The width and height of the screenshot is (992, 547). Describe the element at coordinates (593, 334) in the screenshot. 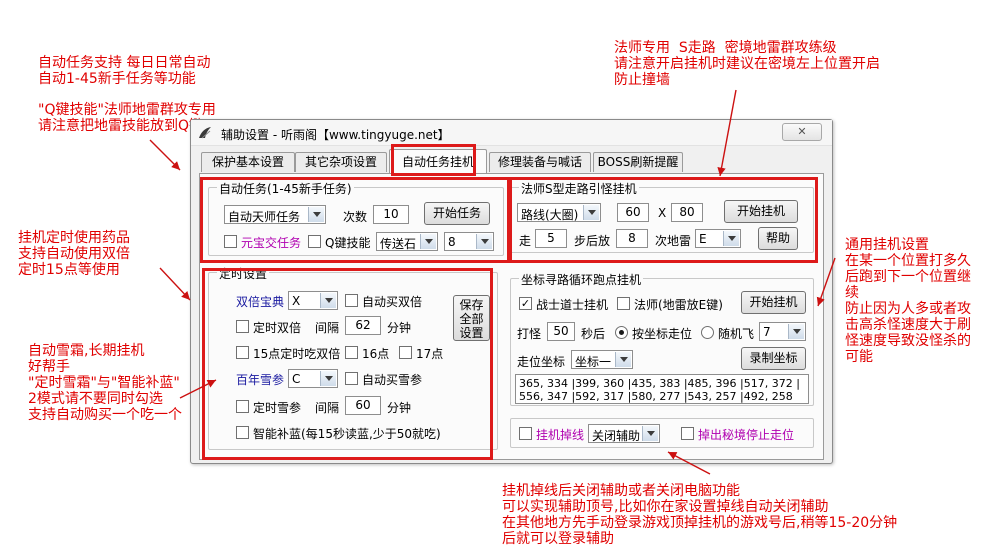

I see `seconds-label: 秒后` at that location.